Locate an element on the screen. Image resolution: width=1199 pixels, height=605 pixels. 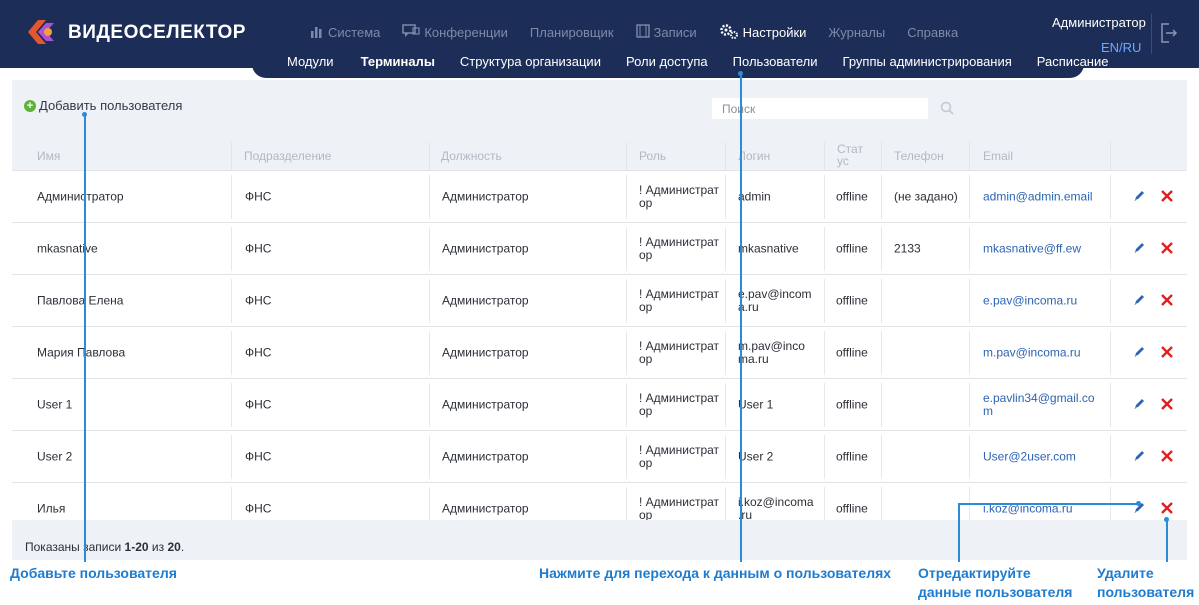
column-header-department: Подразделение is located at coordinates (287, 156).